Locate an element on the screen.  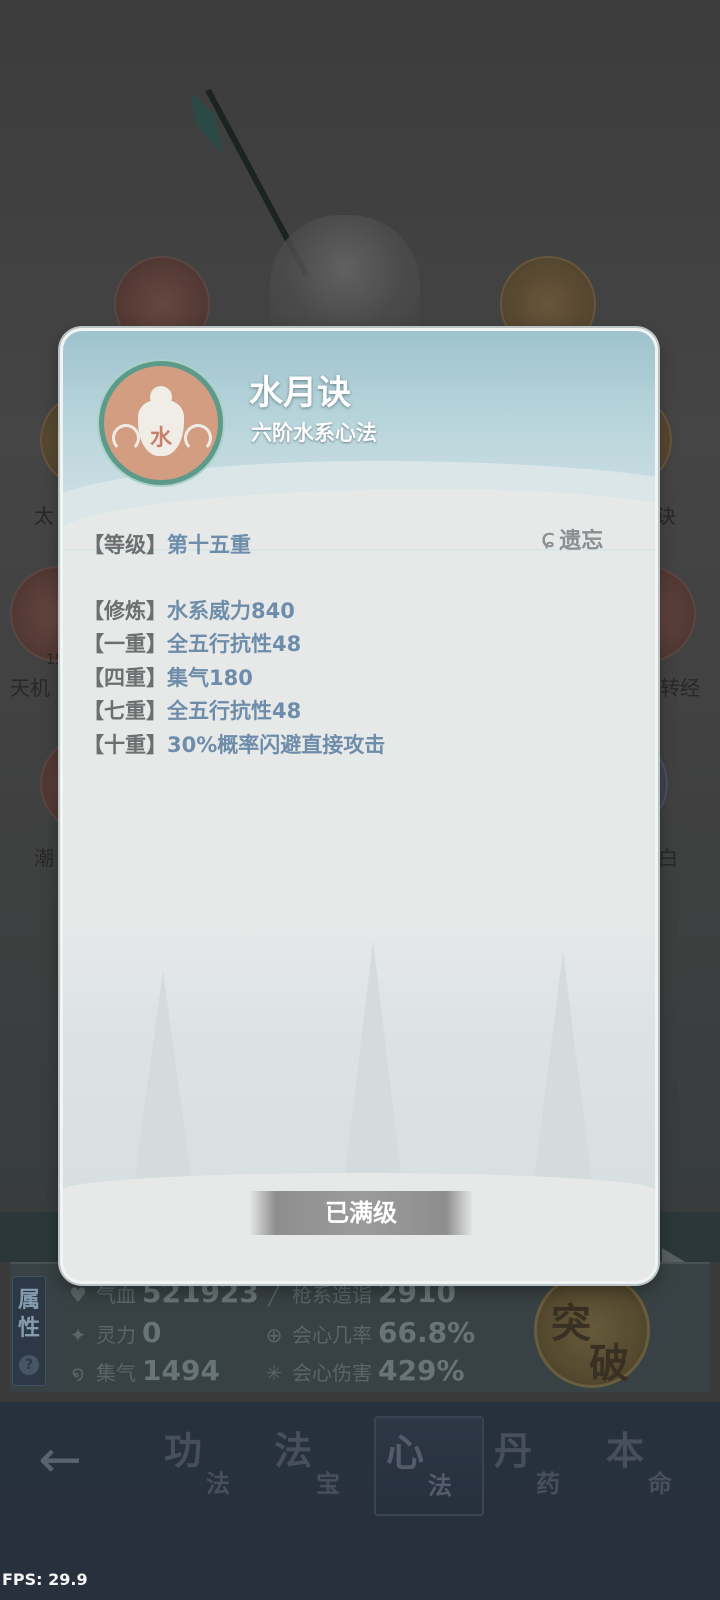
mist-landscape is located at coordinates (359, 1051).